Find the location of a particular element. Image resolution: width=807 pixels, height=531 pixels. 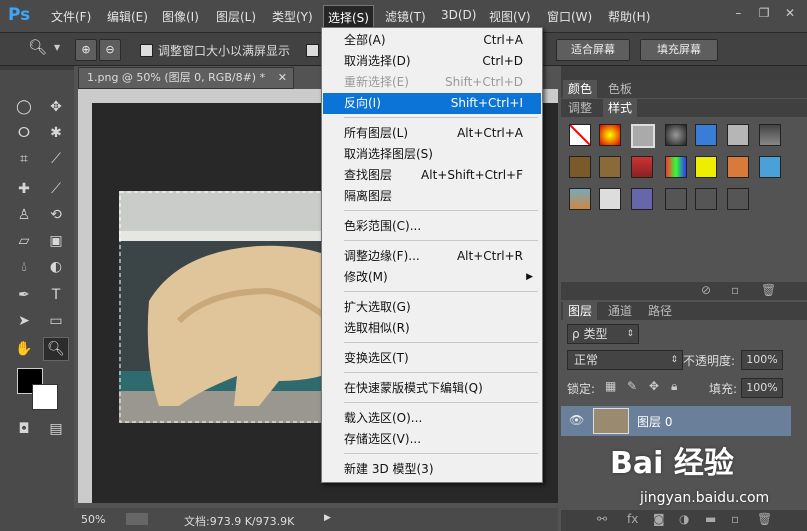

mask-icon: ◙ is located at coordinates (659, 519).